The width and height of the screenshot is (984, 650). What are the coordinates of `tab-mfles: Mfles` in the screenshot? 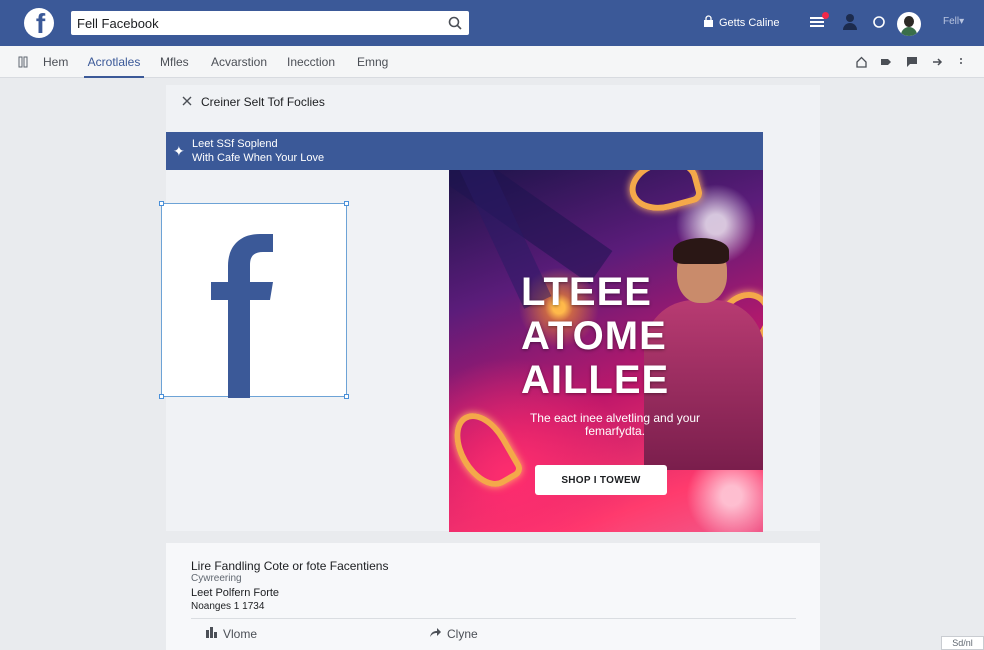 It's located at (174, 62).